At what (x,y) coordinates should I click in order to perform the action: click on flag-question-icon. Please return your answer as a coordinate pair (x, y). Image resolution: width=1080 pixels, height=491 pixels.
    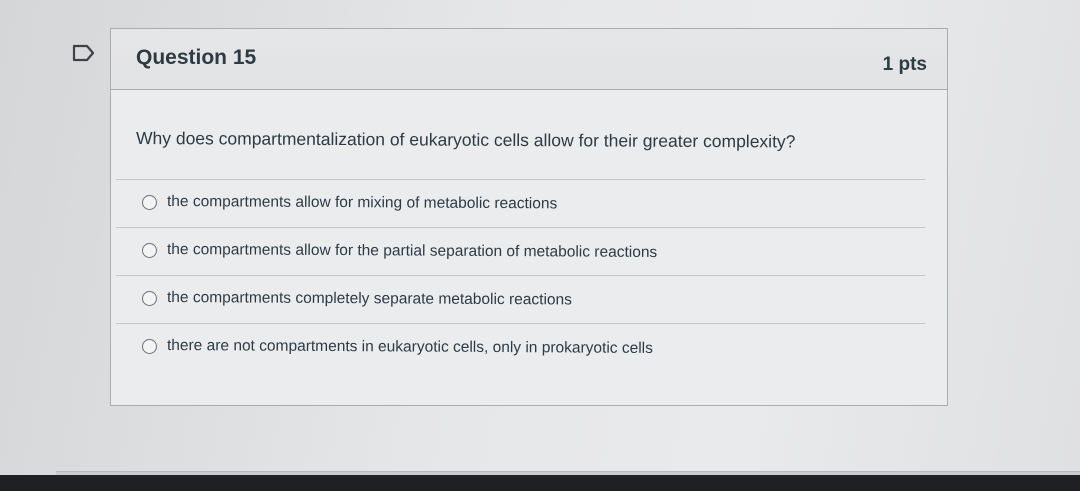
    Looking at the image, I should click on (84, 53).